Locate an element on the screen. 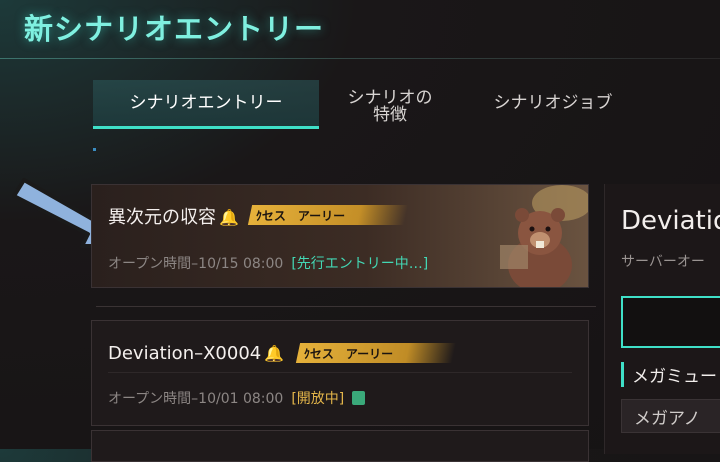  person-icon is located at coordinates (359, 398).